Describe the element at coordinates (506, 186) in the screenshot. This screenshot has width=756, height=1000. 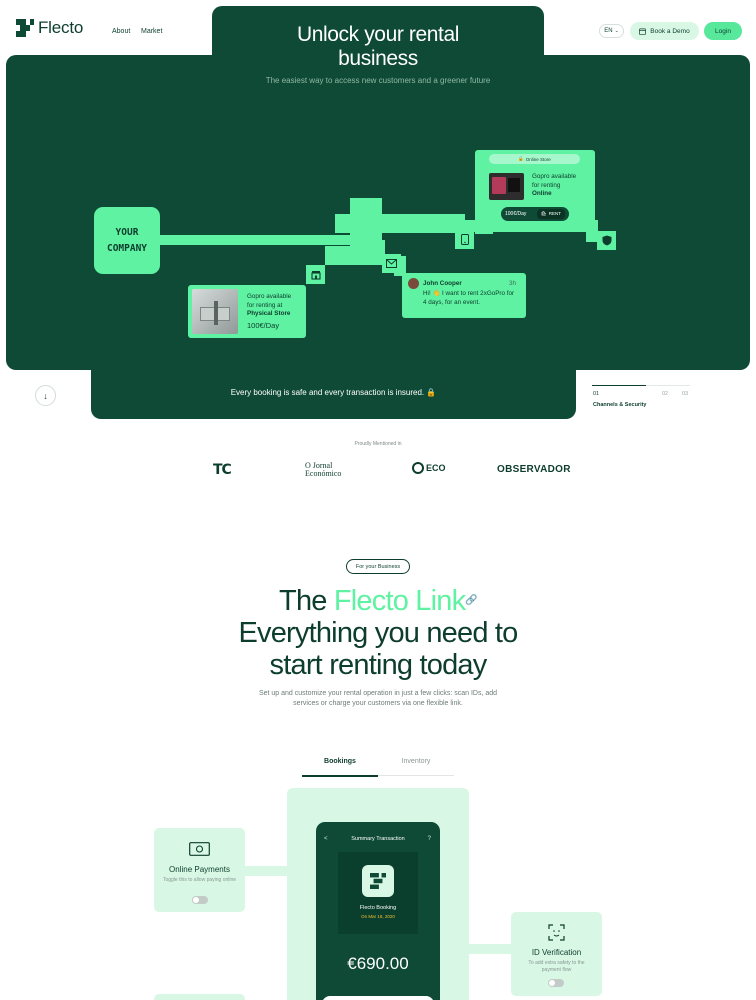
I see `gopro-photo` at that location.